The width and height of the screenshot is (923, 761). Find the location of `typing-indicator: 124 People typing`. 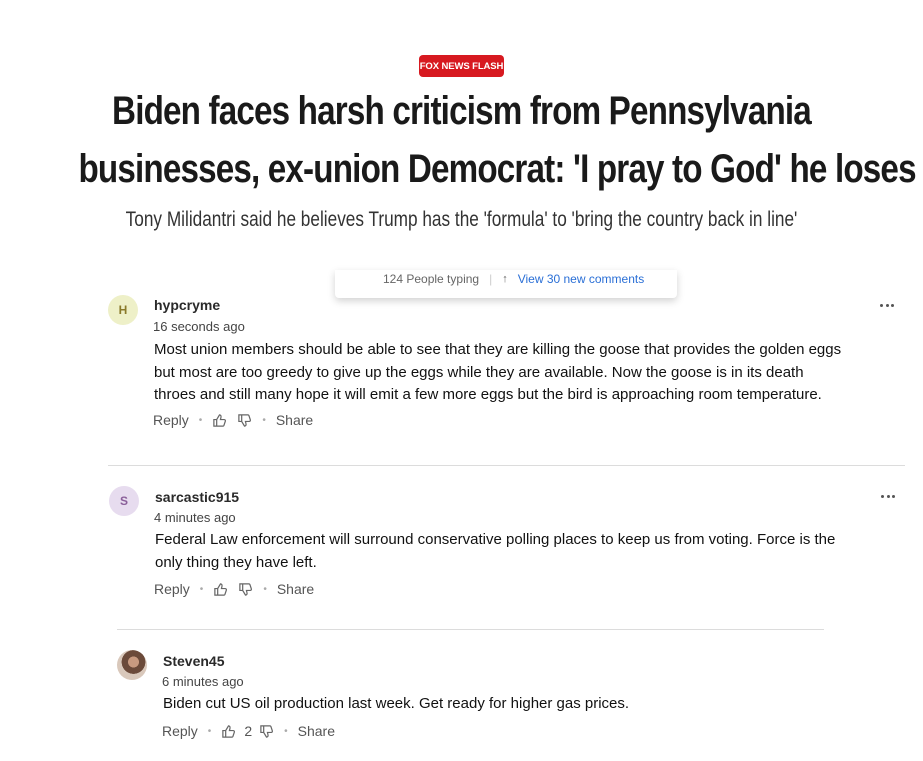

typing-indicator: 124 People typing is located at coordinates (431, 279).